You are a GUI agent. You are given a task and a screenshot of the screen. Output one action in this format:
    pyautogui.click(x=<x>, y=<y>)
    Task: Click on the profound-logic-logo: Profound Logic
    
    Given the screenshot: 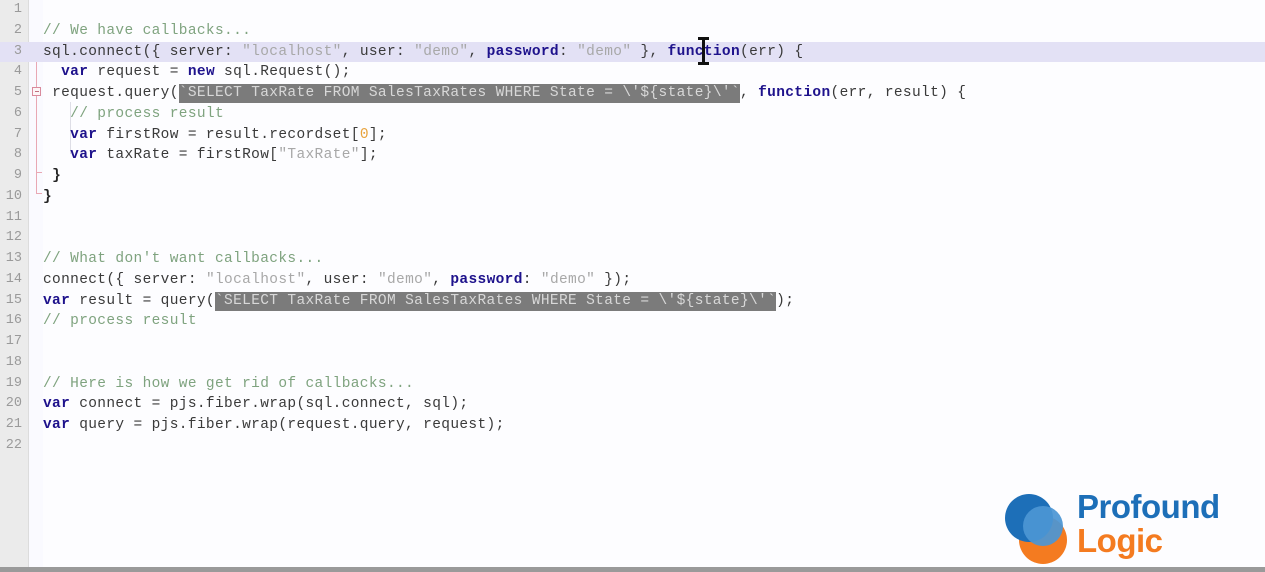 What is the action you would take?
    pyautogui.click(x=1112, y=528)
    